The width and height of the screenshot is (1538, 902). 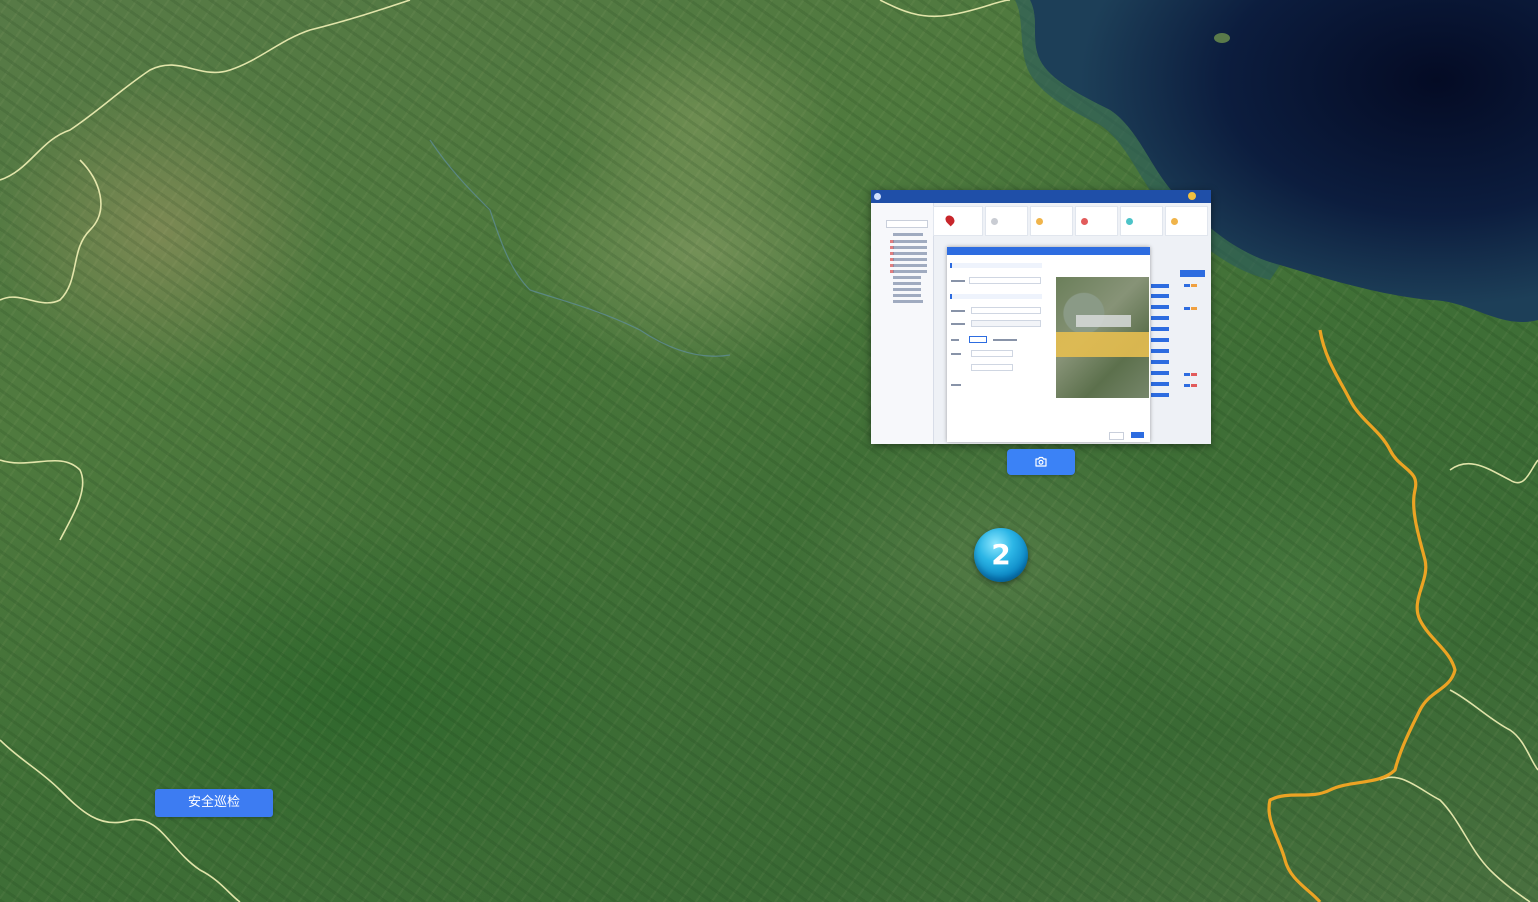 I want to click on preview-avatar, so click(x=1192, y=196).